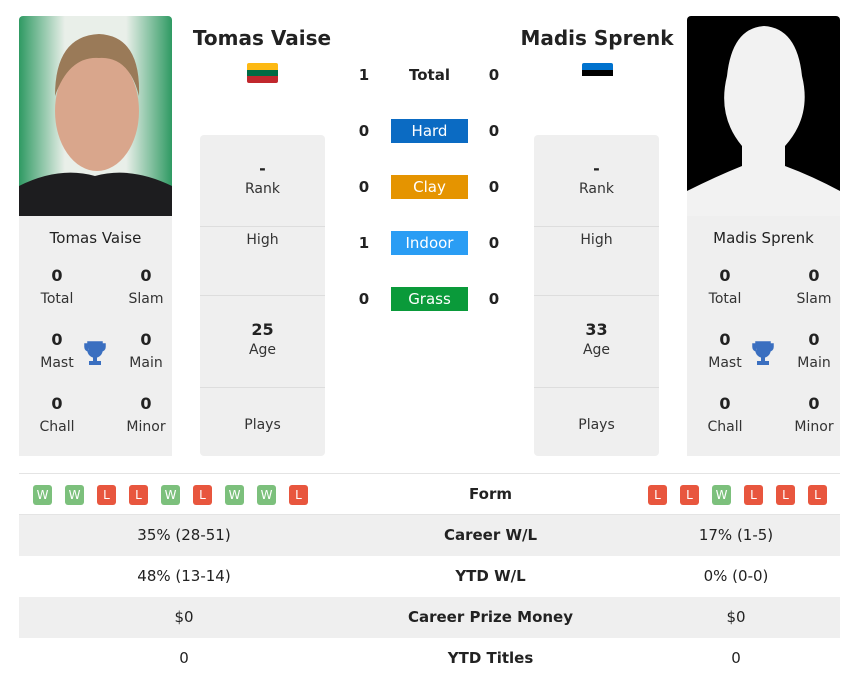  I want to click on stat-left: 0, so click(184, 658).